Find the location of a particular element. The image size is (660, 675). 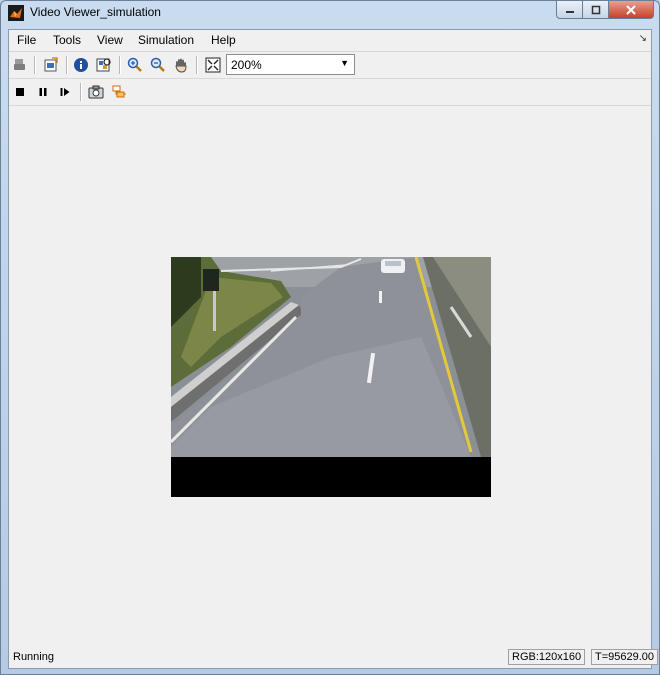

minimize-icon is located at coordinates (569, 11).